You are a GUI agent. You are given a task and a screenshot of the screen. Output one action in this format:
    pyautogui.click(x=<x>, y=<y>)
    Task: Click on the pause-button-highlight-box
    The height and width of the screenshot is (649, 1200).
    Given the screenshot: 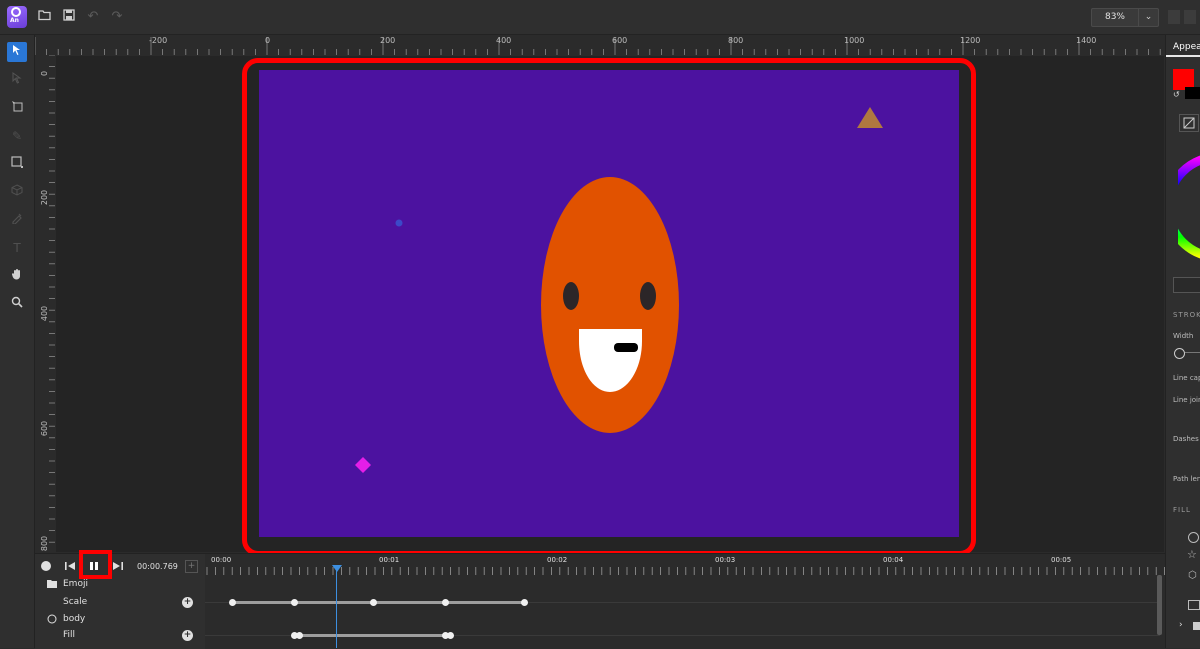 What is the action you would take?
    pyautogui.click(x=95, y=564)
    